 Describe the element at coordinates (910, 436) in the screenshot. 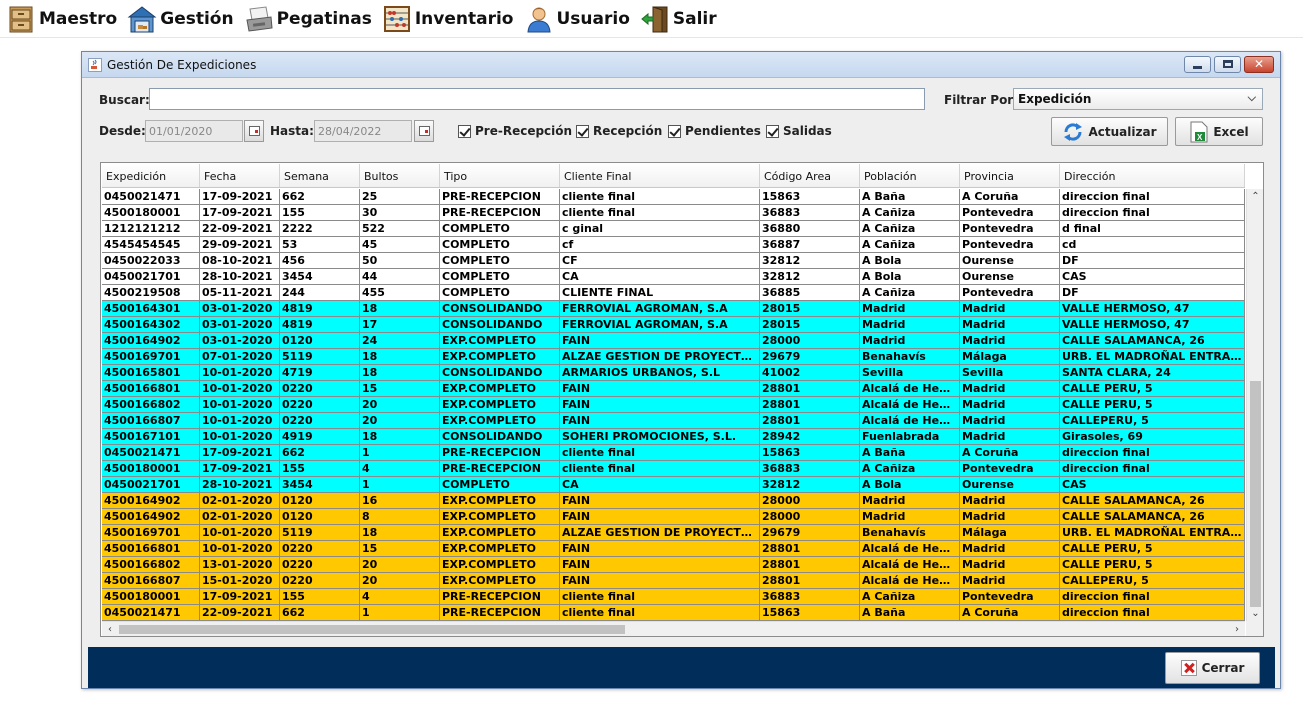

I see `table-cell: Fuenlabrada` at that location.